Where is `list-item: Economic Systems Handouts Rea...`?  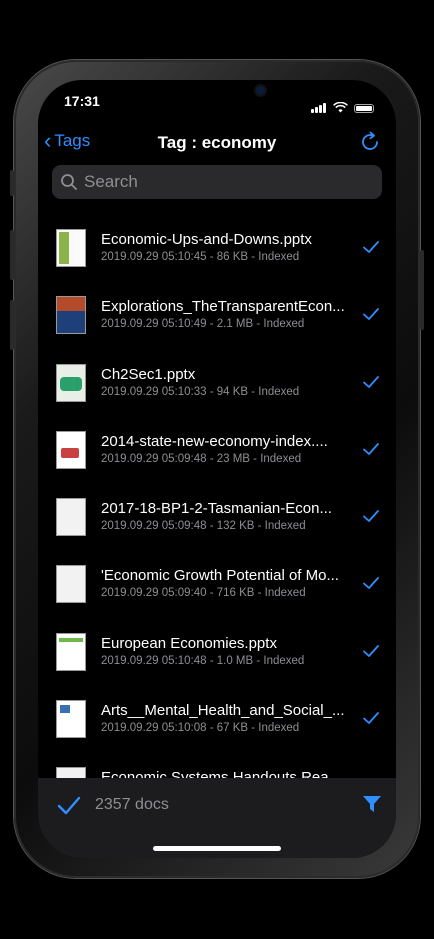
list-item: Economic Systems Handouts Rea... is located at coordinates (217, 766).